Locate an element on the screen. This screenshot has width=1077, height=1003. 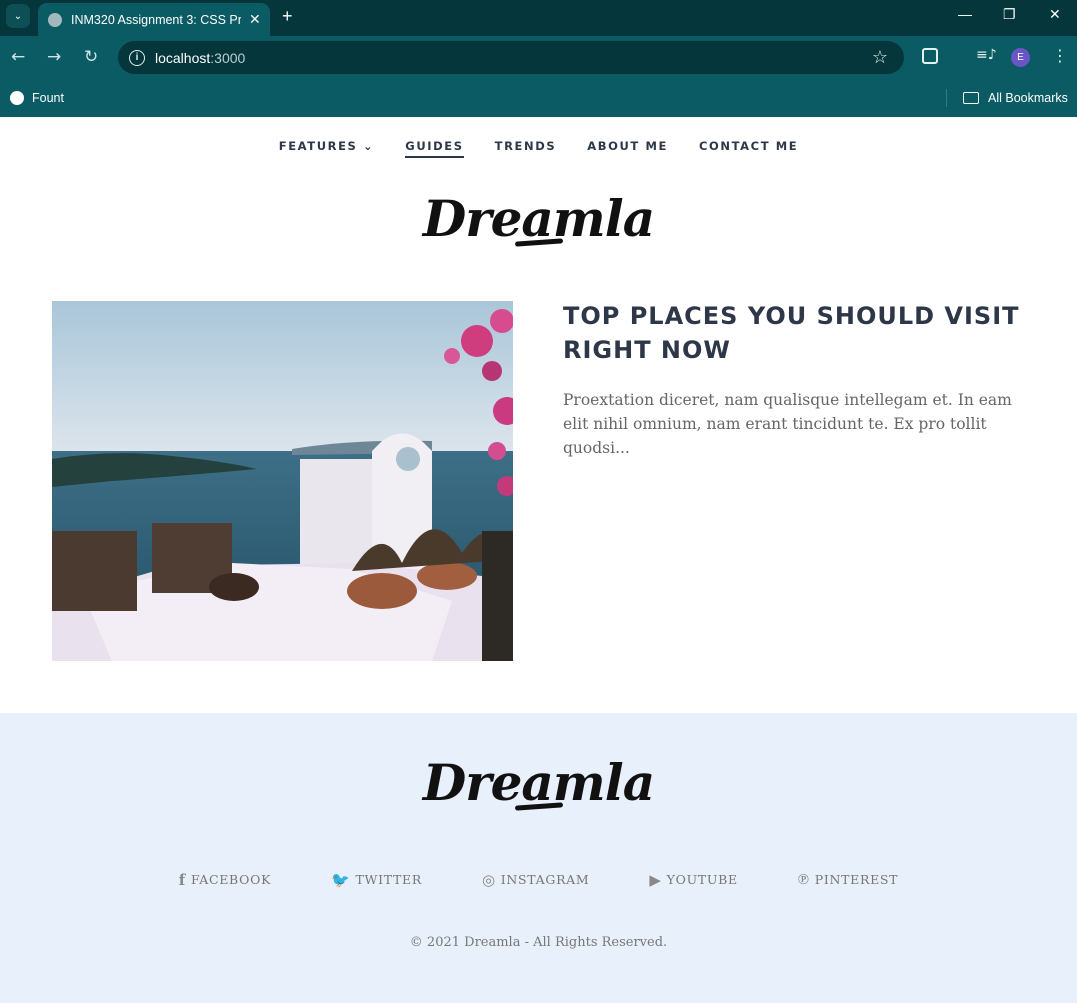
media-controls-icon: ≡♪ is located at coordinates (986, 55).